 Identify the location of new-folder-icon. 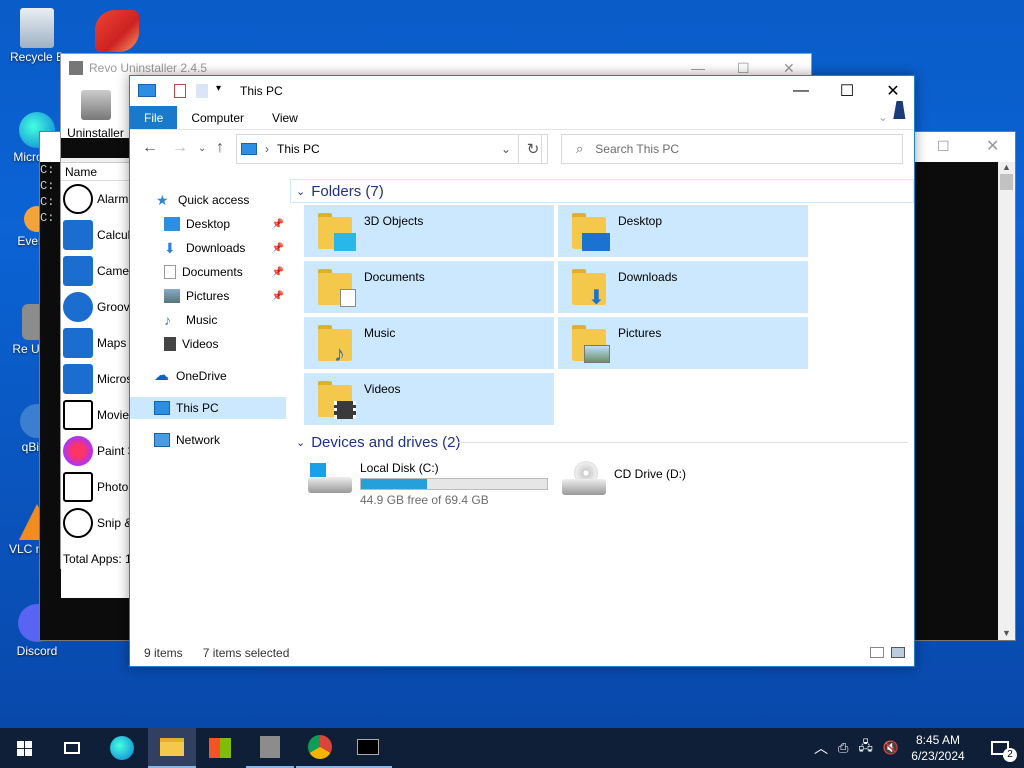
(202, 91).